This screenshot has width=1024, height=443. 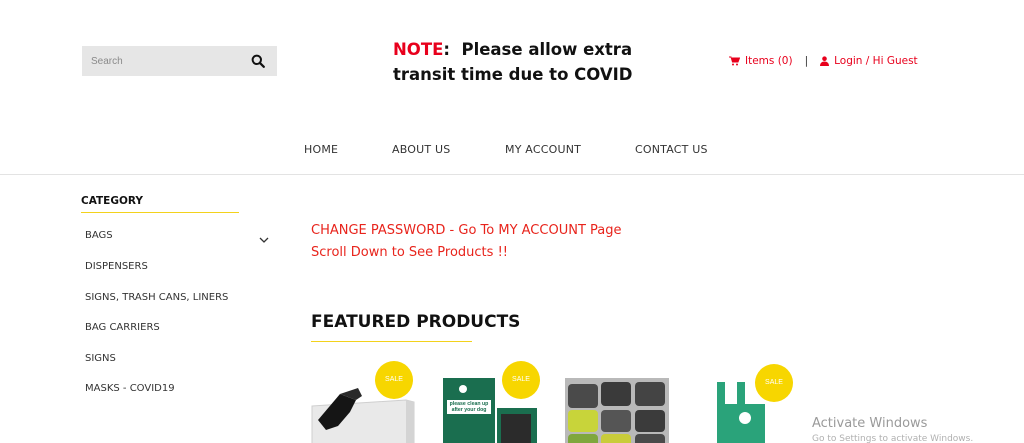 I want to click on search-icon, so click(x=258, y=61).